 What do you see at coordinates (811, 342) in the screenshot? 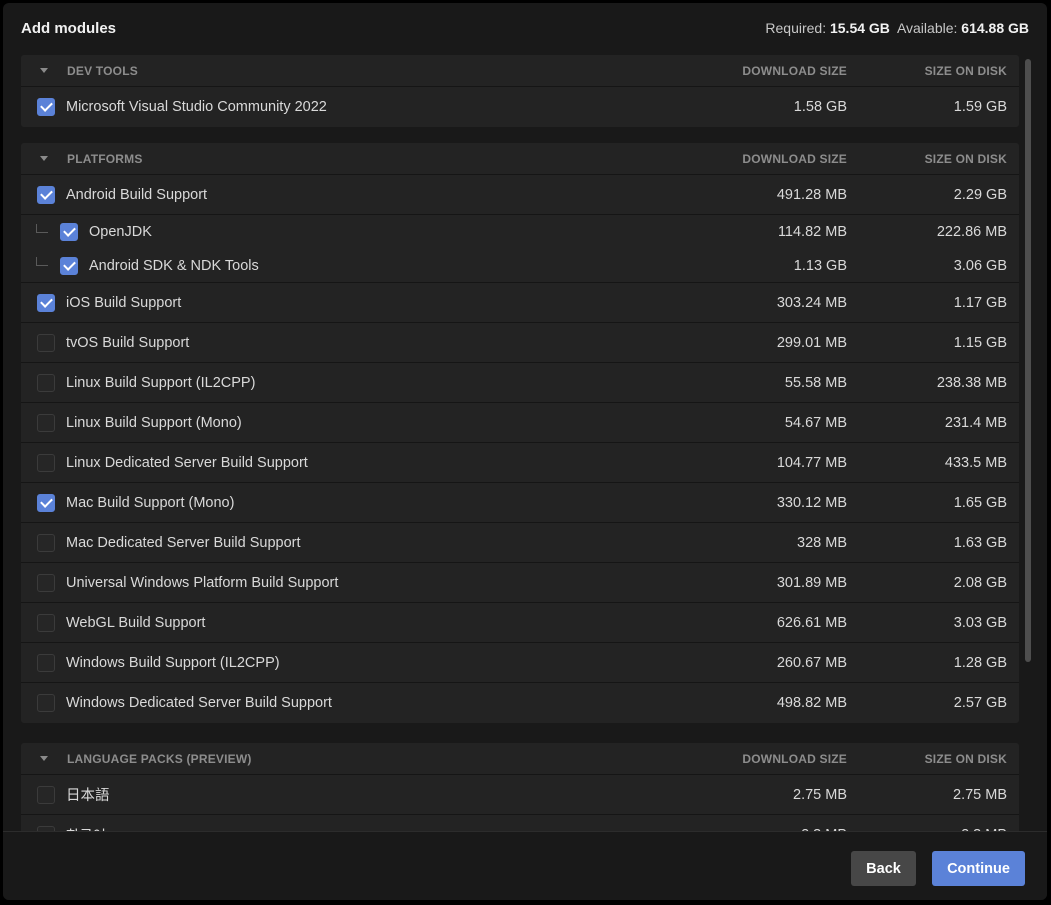
I see `module-download-size: 299.01 MB` at bounding box center [811, 342].